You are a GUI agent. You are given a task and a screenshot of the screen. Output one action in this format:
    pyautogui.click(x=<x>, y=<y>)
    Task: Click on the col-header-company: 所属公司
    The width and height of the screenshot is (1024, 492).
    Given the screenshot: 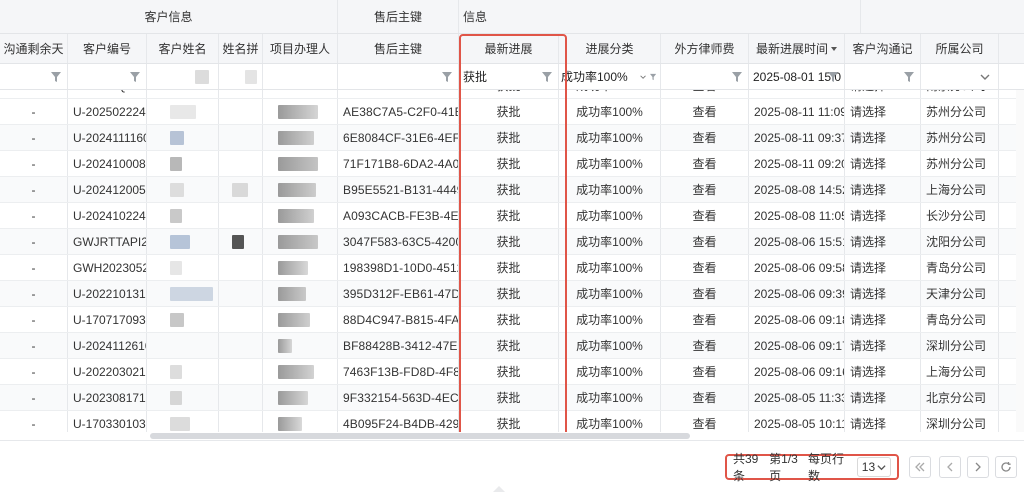 What is the action you would take?
    pyautogui.click(x=960, y=48)
    